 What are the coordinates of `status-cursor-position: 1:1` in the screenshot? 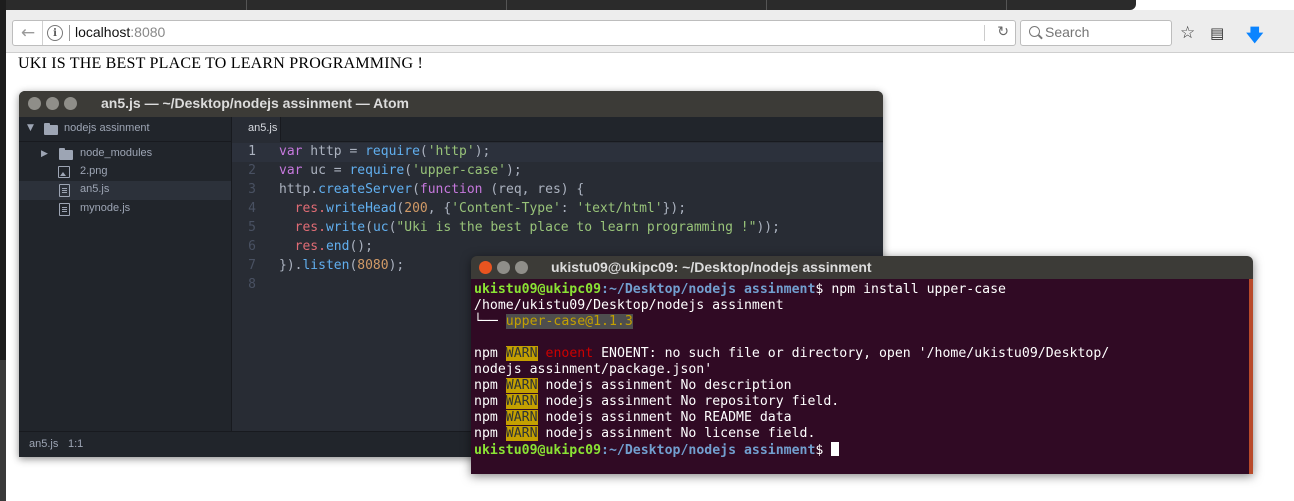 It's located at (75, 444).